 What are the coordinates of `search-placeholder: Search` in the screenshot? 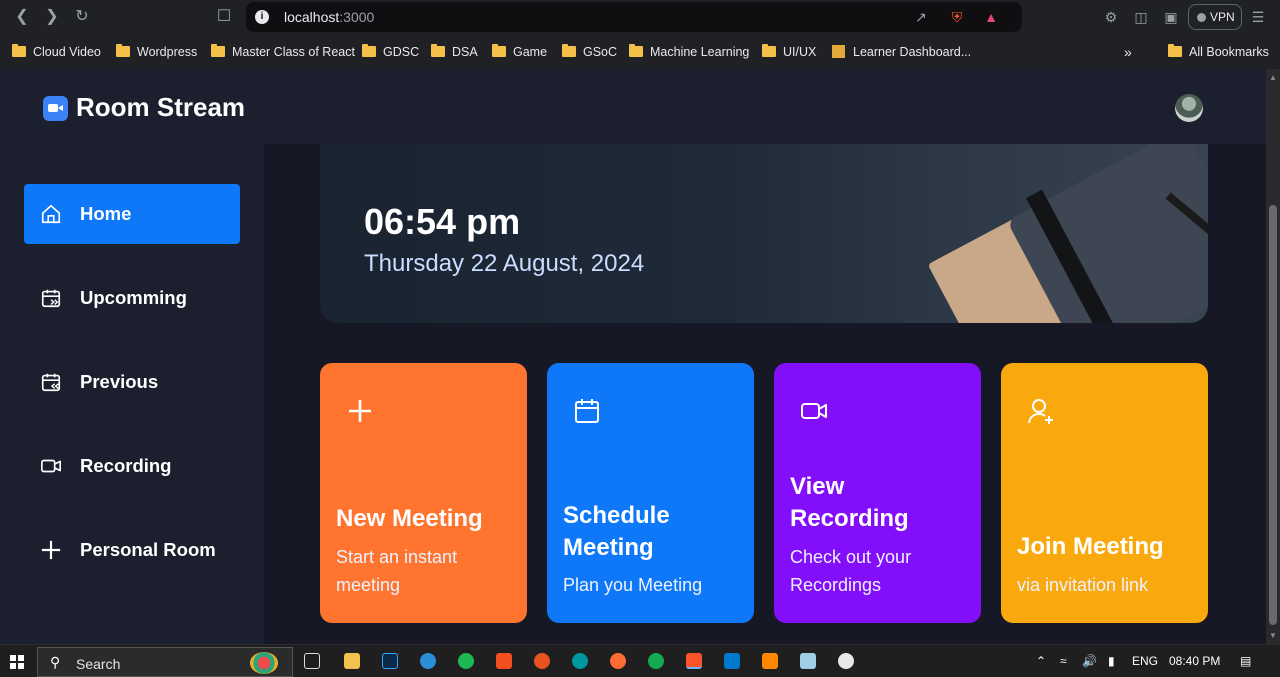 It's located at (98, 664).